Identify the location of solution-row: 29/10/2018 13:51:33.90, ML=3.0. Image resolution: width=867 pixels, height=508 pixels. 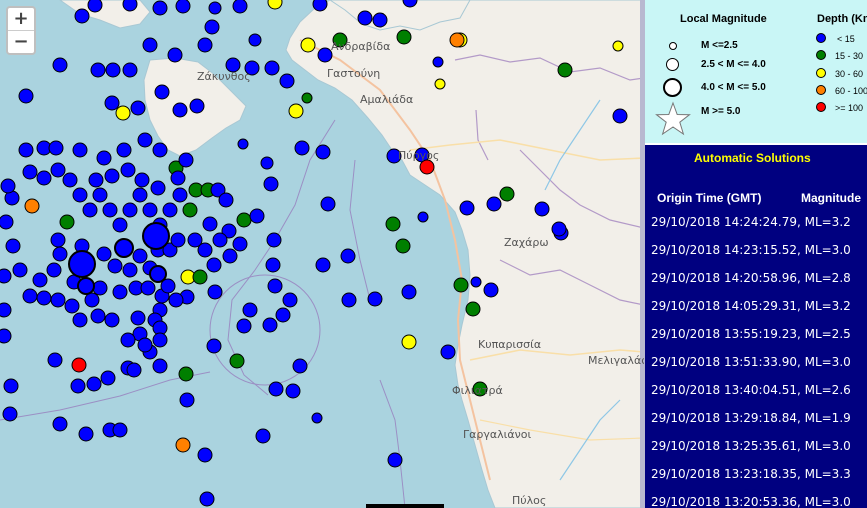
(751, 362).